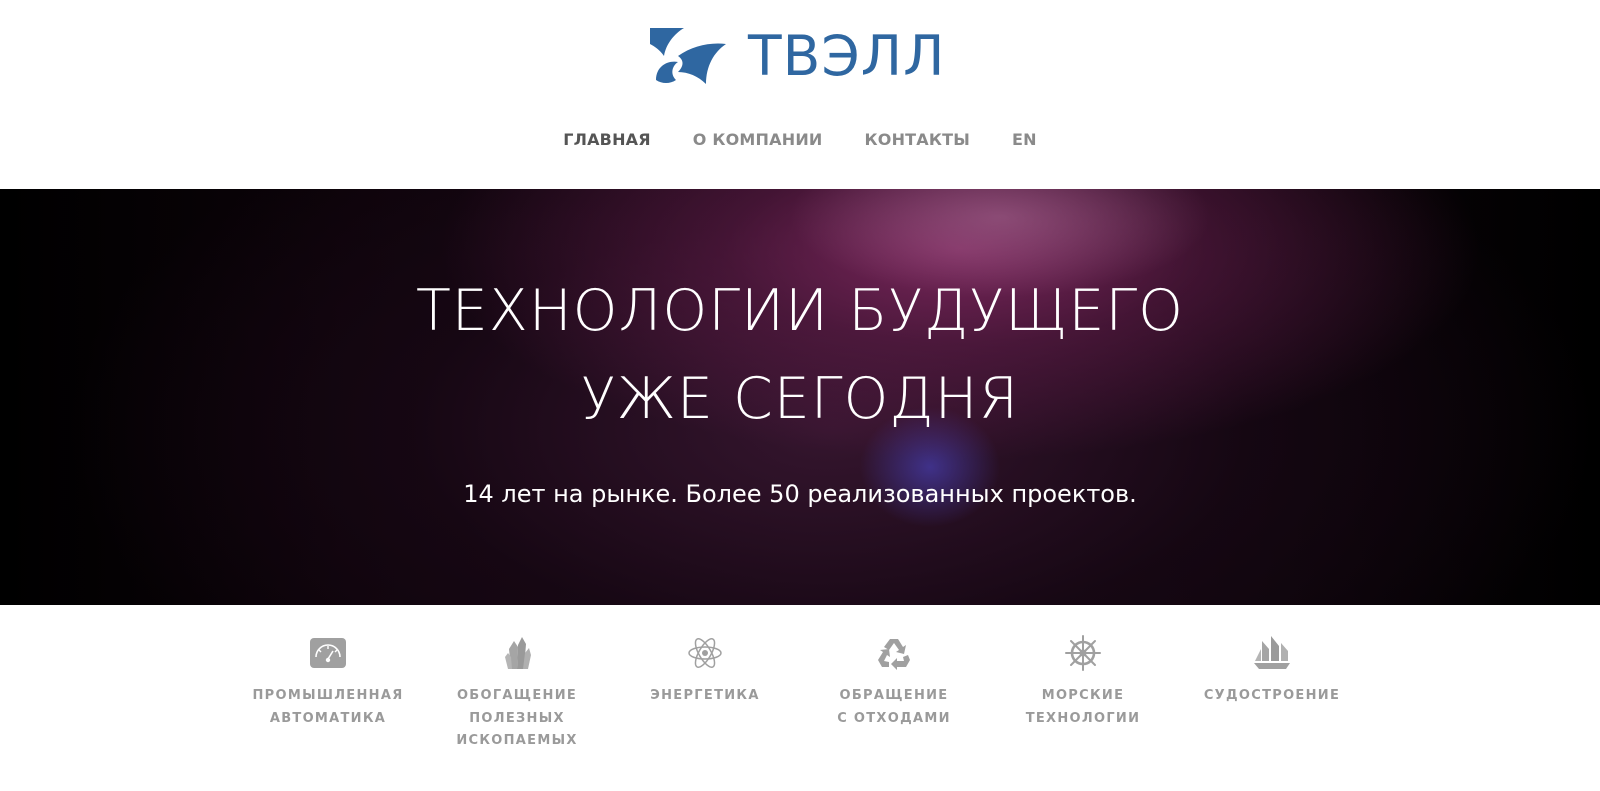 The width and height of the screenshot is (1600, 791). What do you see at coordinates (705, 695) in the screenshot?
I see `feature-label: ЭНЕРГЕТИКА` at bounding box center [705, 695].